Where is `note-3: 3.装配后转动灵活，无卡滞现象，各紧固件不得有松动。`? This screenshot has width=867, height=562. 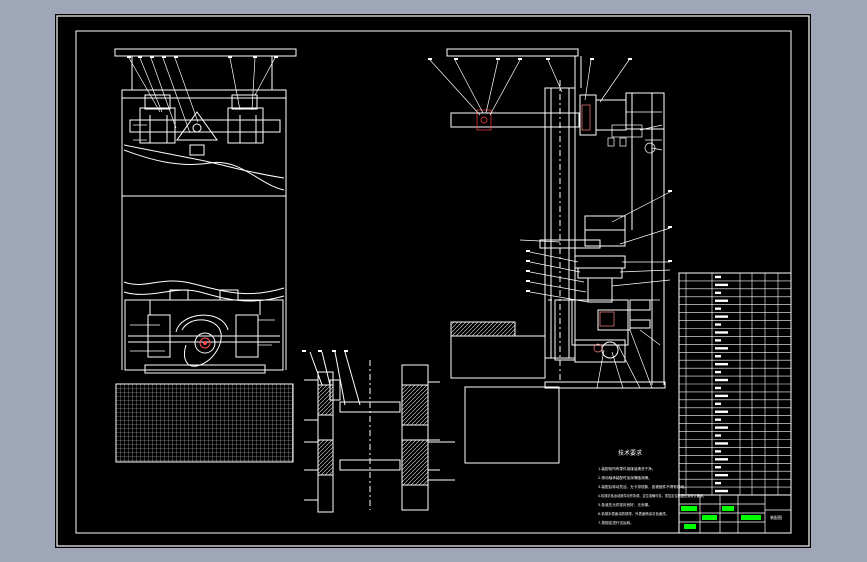
note-3: 3.装配后转动灵活，无卡滞现象，各紧固件不得有松动。 is located at coordinates (643, 486).